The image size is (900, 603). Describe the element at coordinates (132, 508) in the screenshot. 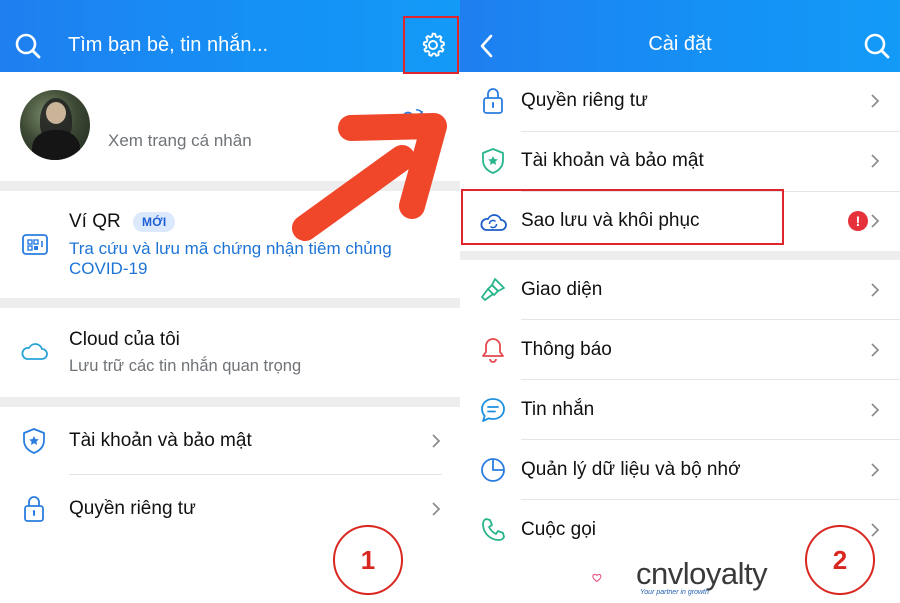

I see `menu-item-label: Quyền riêng tư` at that location.